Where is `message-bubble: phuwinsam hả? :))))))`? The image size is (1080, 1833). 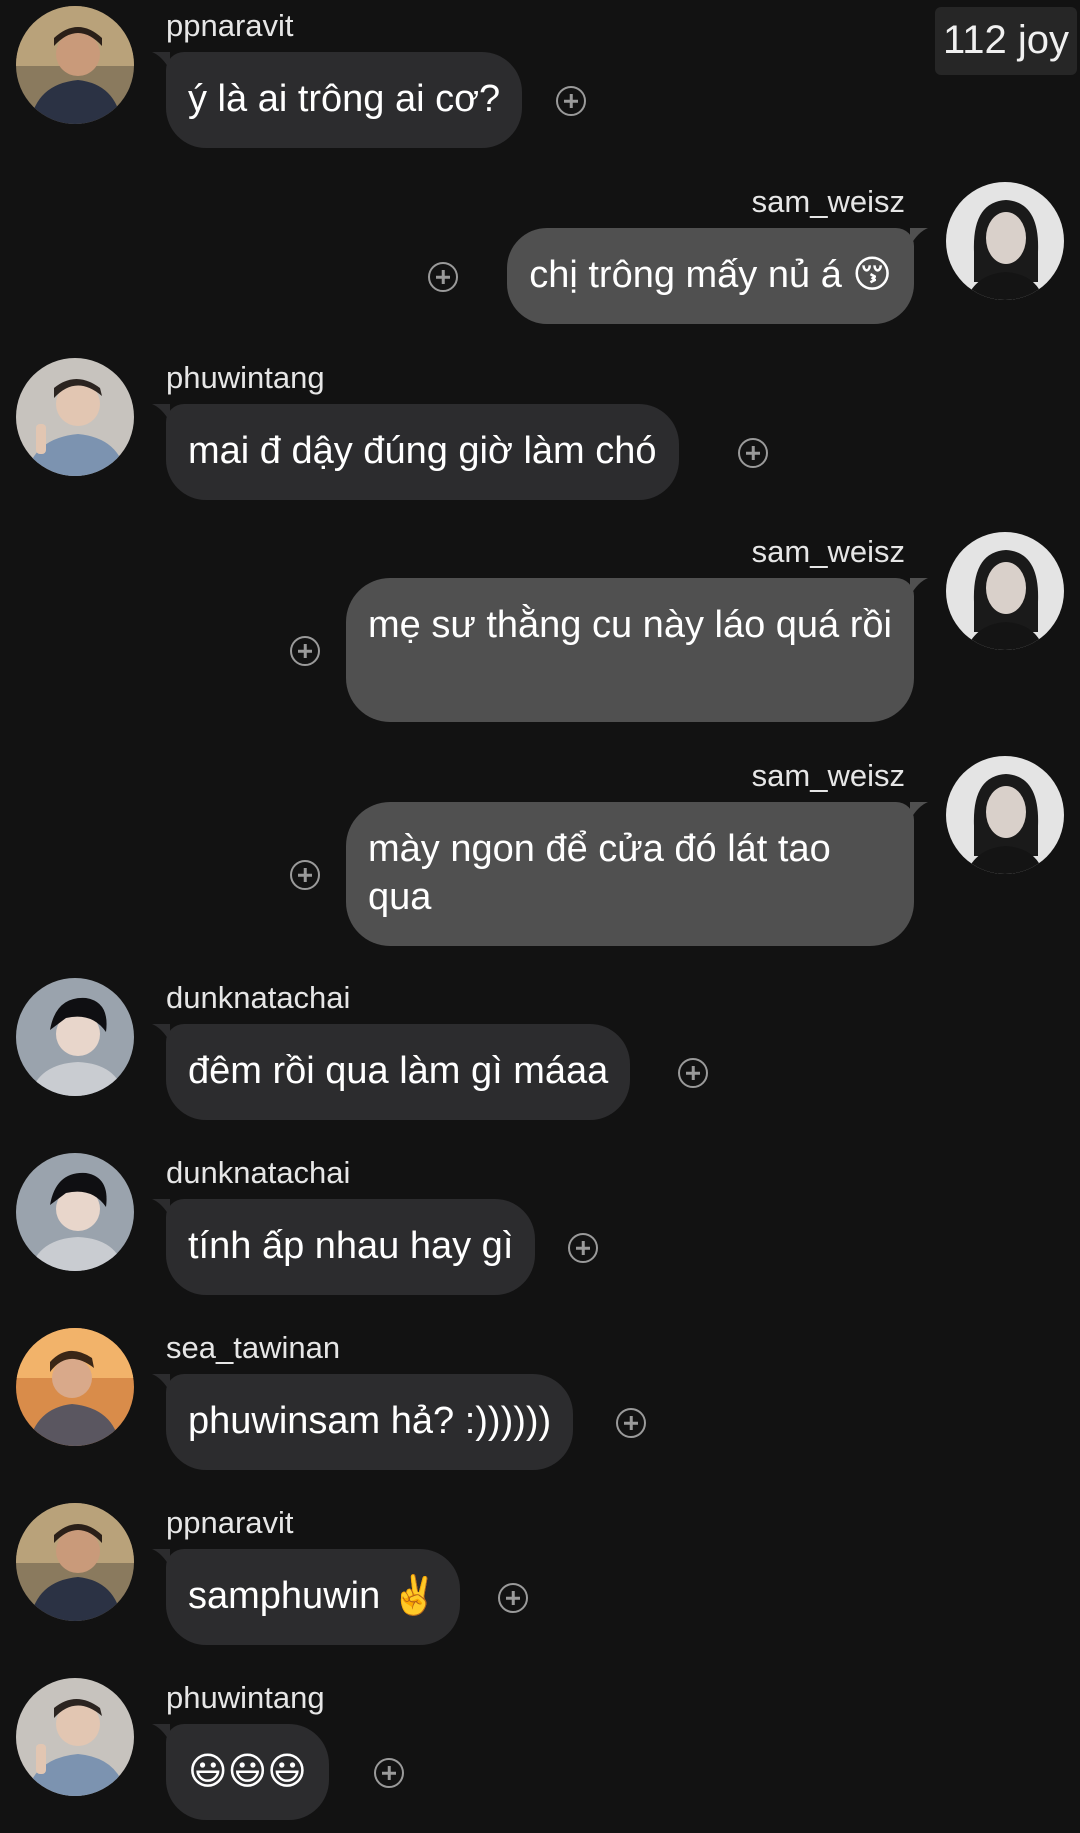
message-bubble: phuwinsam hả? :)))))) is located at coordinates (370, 1422).